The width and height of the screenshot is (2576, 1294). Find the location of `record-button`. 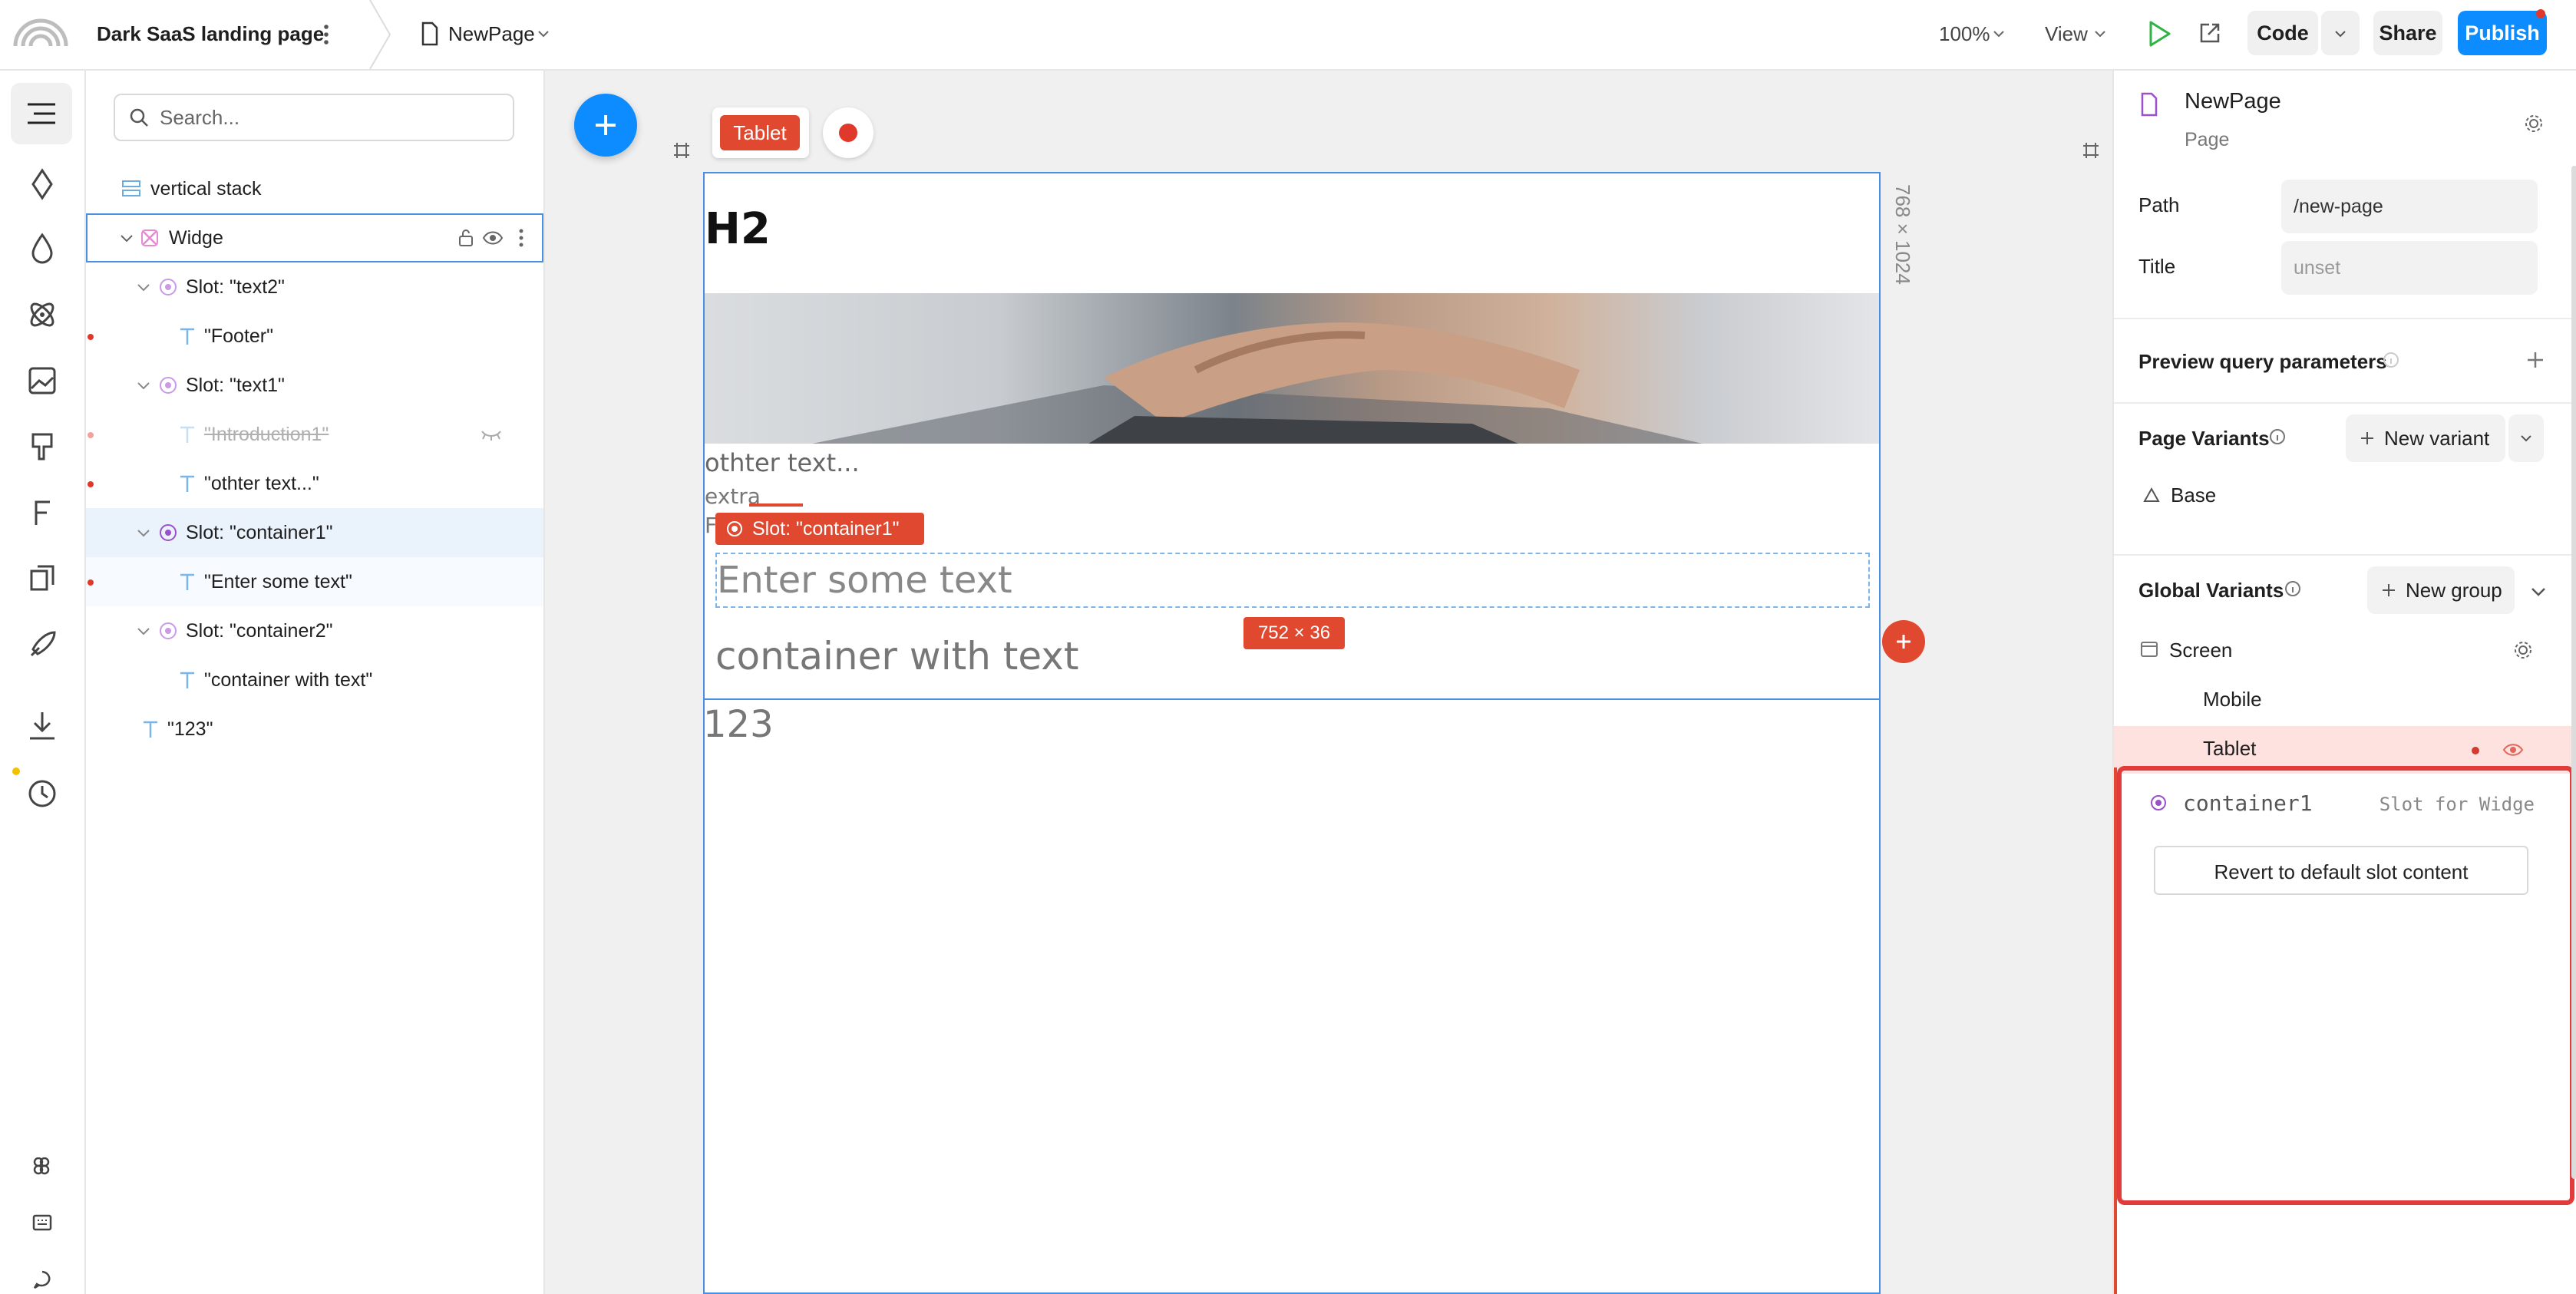

record-button is located at coordinates (848, 132).